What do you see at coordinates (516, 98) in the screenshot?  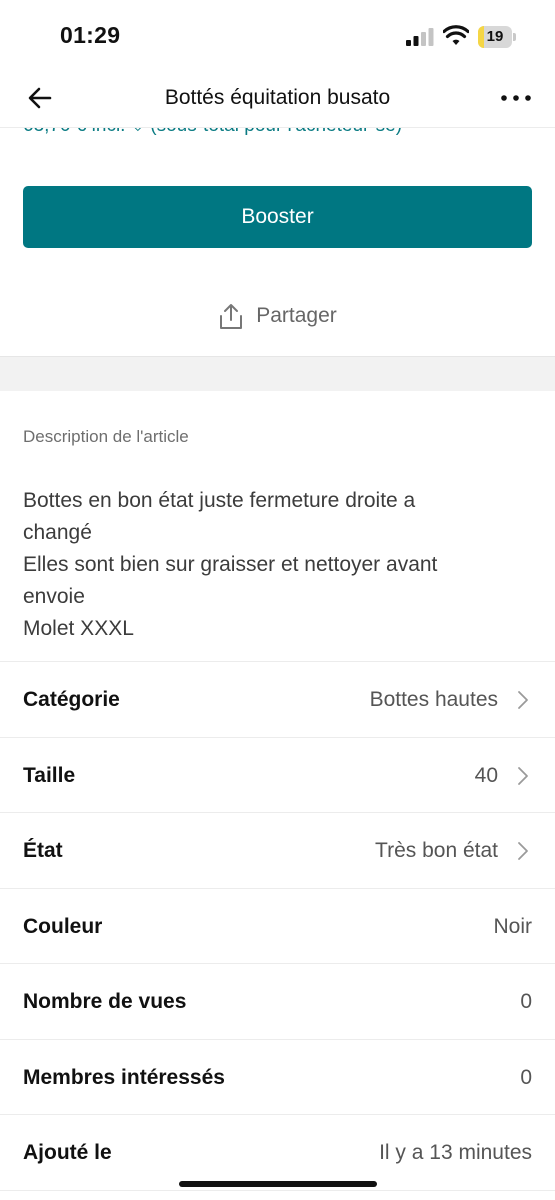 I see `more-dots-icon` at bounding box center [516, 98].